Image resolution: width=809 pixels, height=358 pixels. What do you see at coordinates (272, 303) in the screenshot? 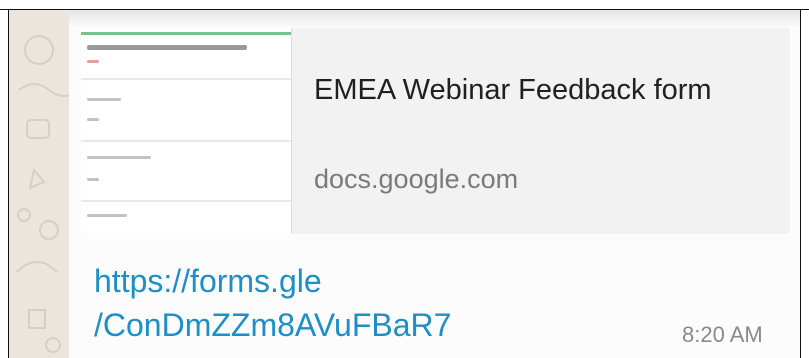
I see `form-link: https://forms.gle /ConDmZZm8AVuFBaR7` at bounding box center [272, 303].